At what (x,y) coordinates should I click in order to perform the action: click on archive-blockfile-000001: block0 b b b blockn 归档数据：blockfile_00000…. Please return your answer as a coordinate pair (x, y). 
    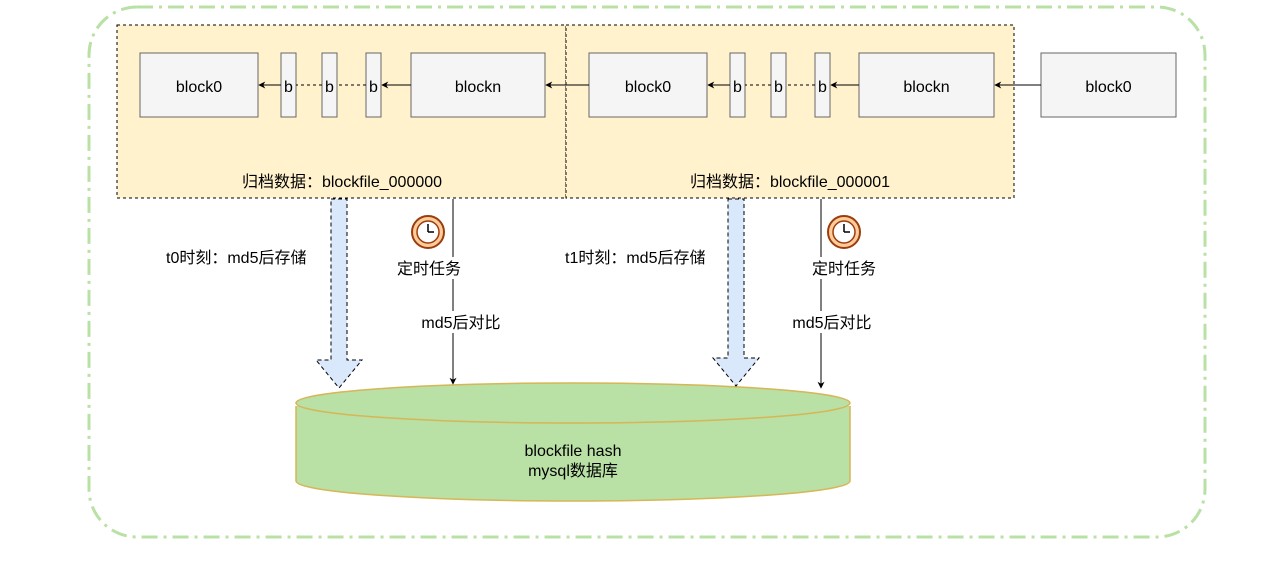
    Looking at the image, I should click on (790, 111).